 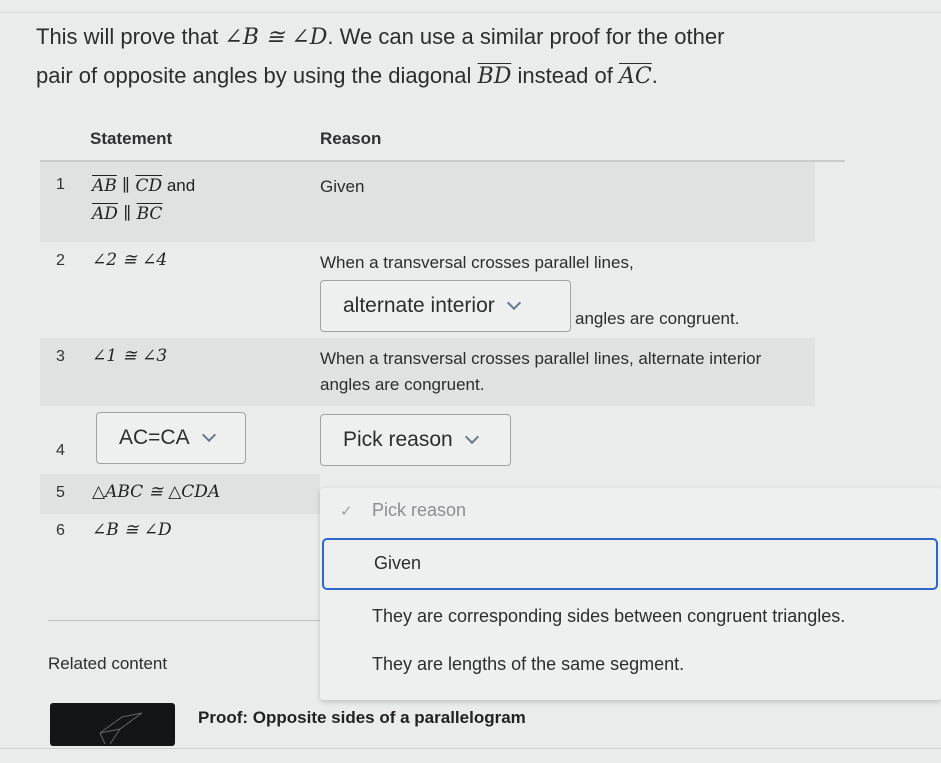 I want to click on statement-text: and, so click(x=179, y=185).